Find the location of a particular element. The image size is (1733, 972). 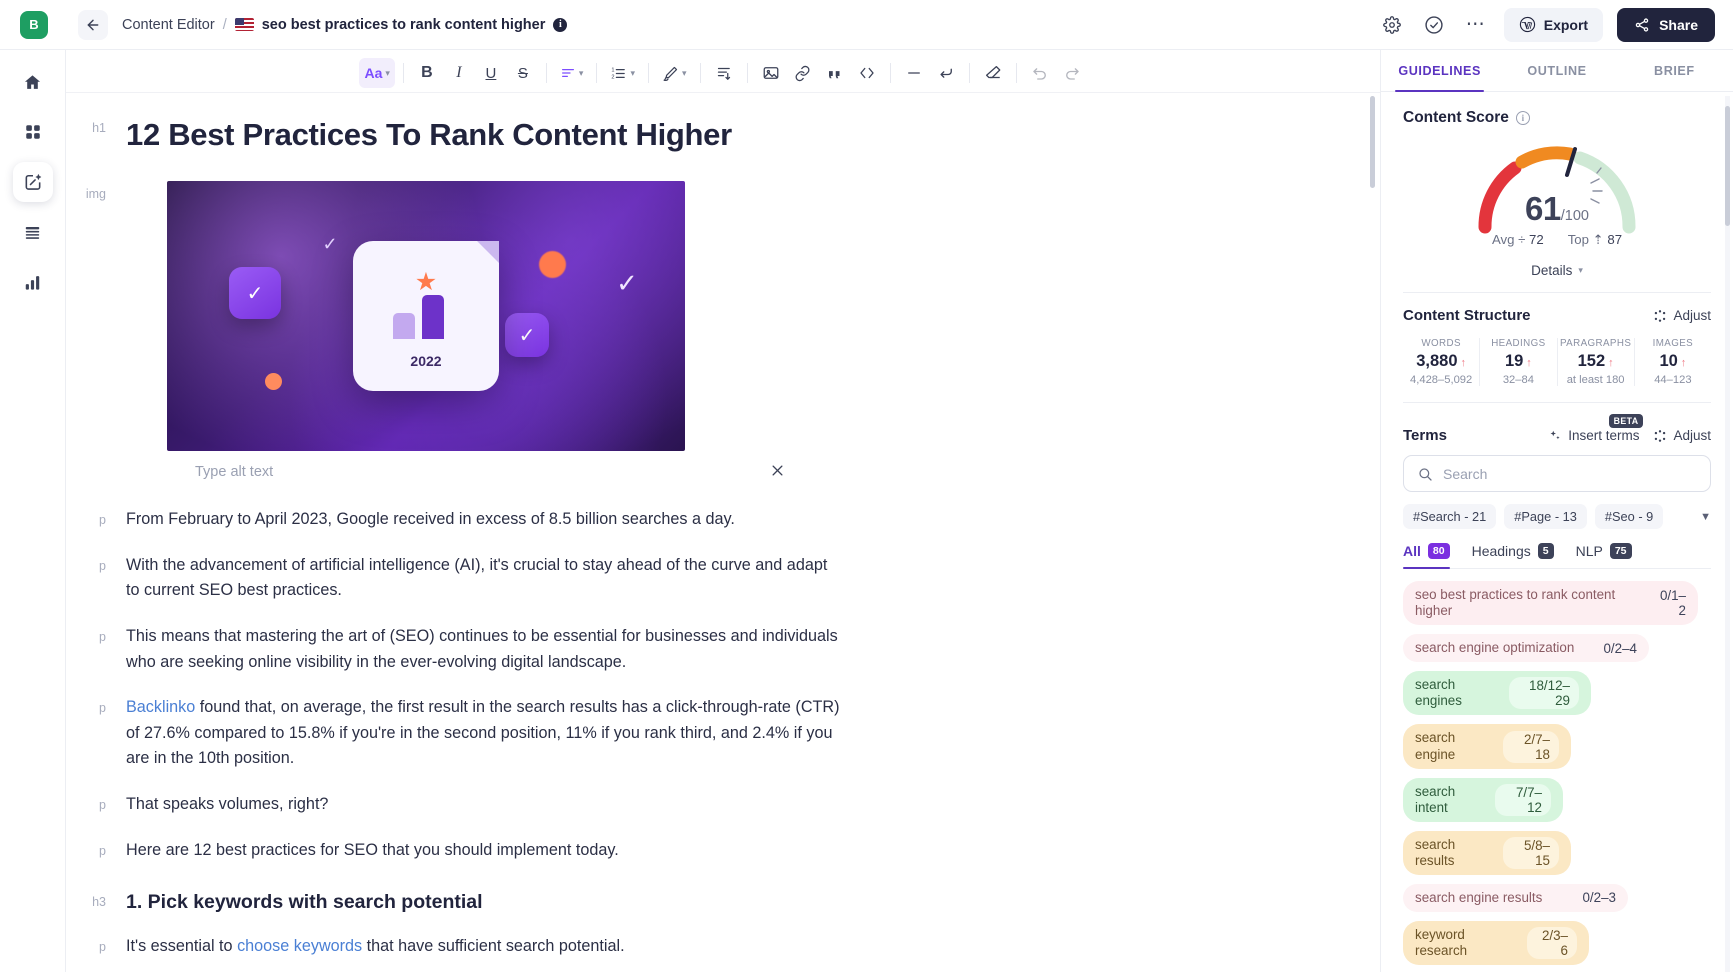

check-badge-icon: ✓ is located at coordinates (330, 243).